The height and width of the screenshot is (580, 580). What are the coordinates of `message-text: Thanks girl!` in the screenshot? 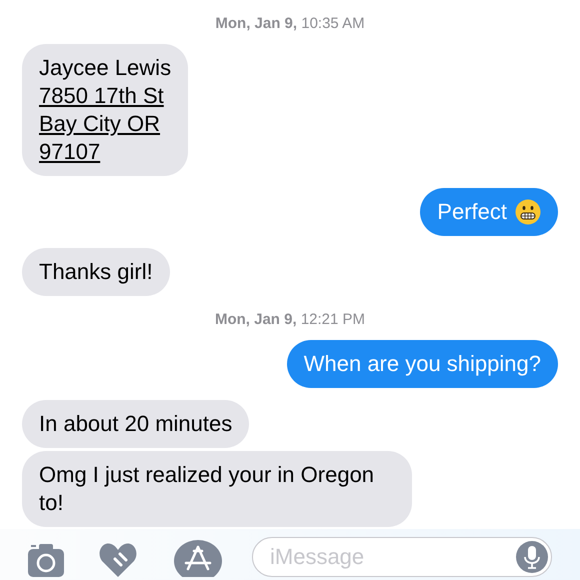 It's located at (96, 272).